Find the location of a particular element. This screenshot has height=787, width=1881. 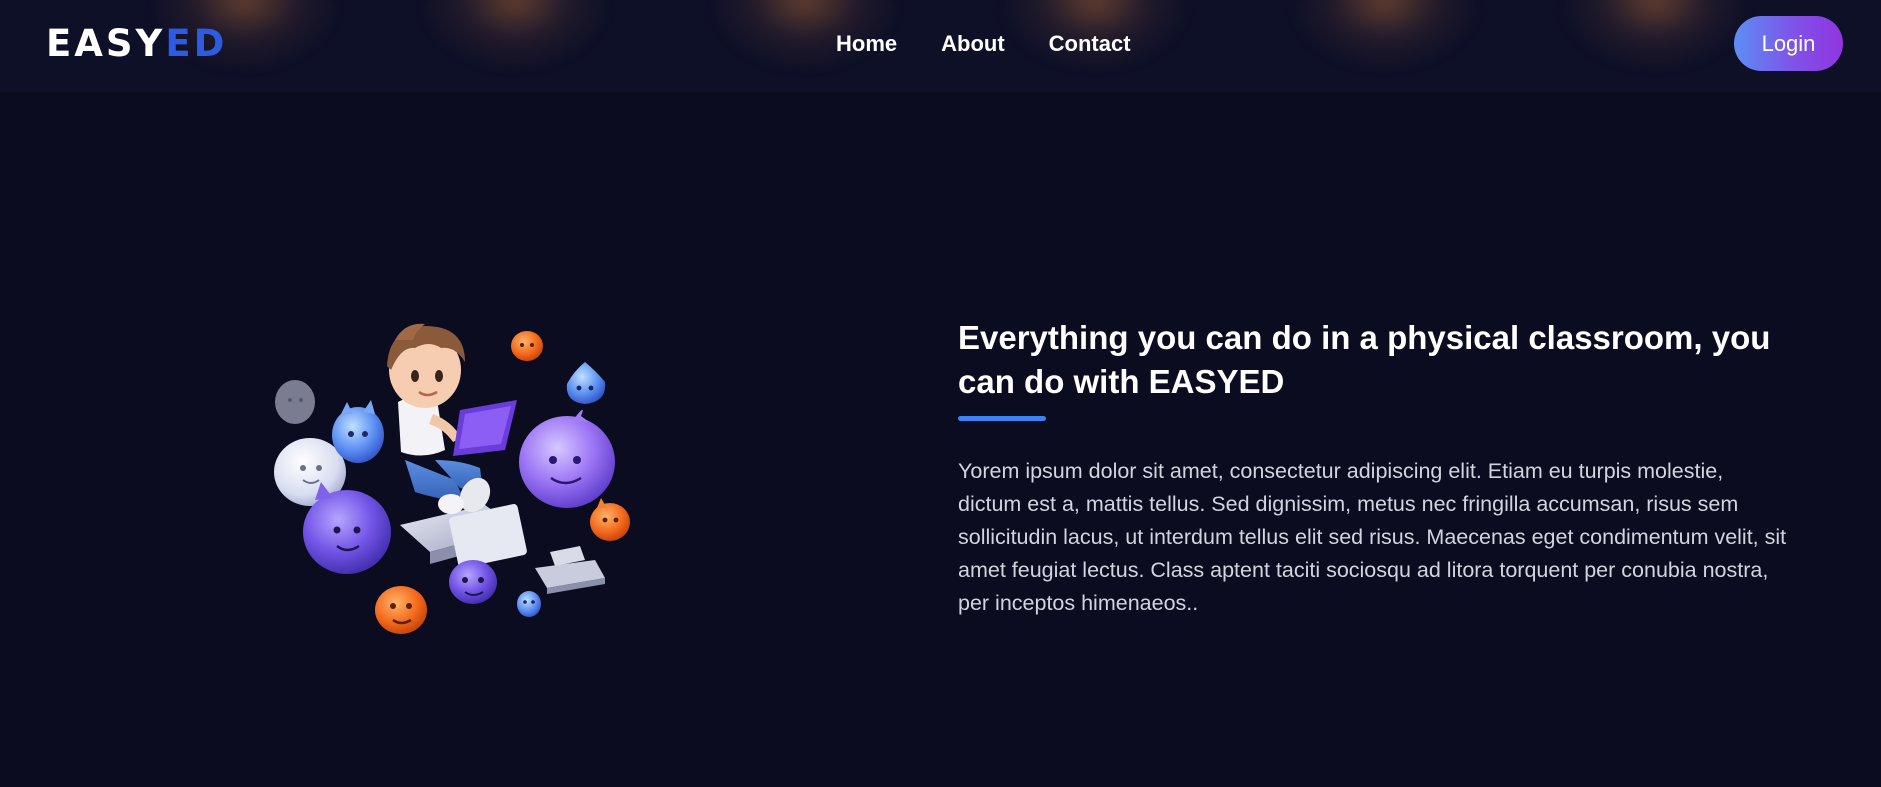

site-logo: EASY ED is located at coordinates (137, 43).